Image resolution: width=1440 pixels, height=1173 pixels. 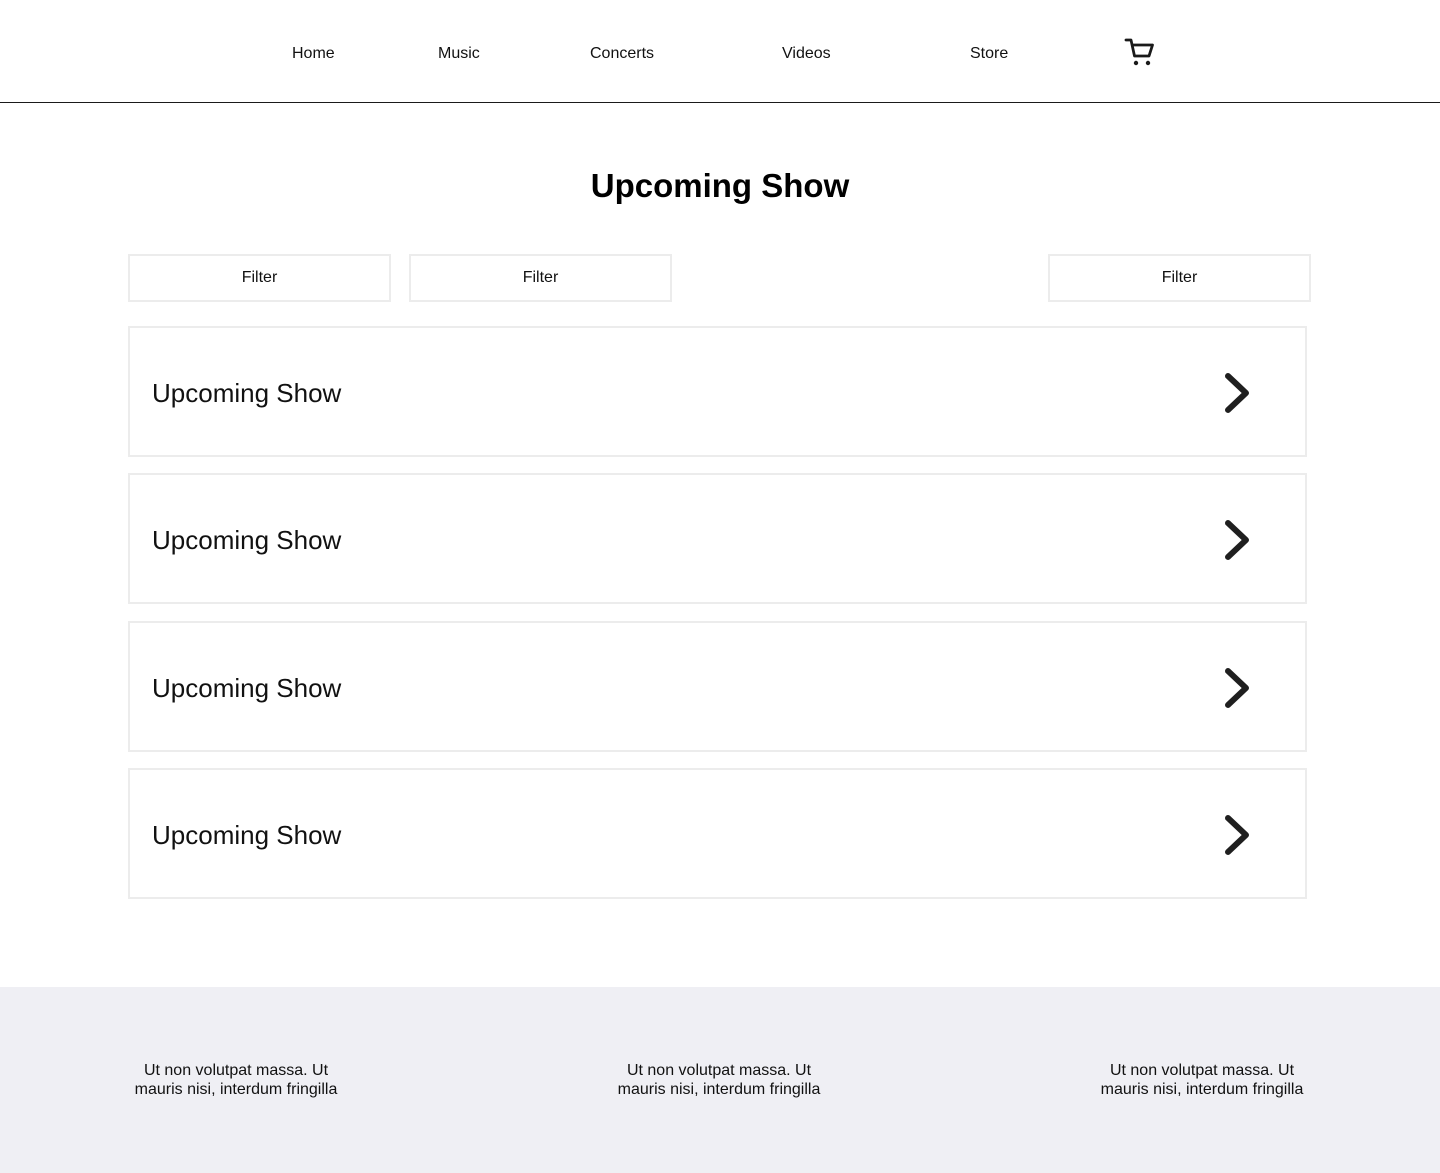 What do you see at coordinates (259, 278) in the screenshot?
I see `filter-button-1: Filter` at bounding box center [259, 278].